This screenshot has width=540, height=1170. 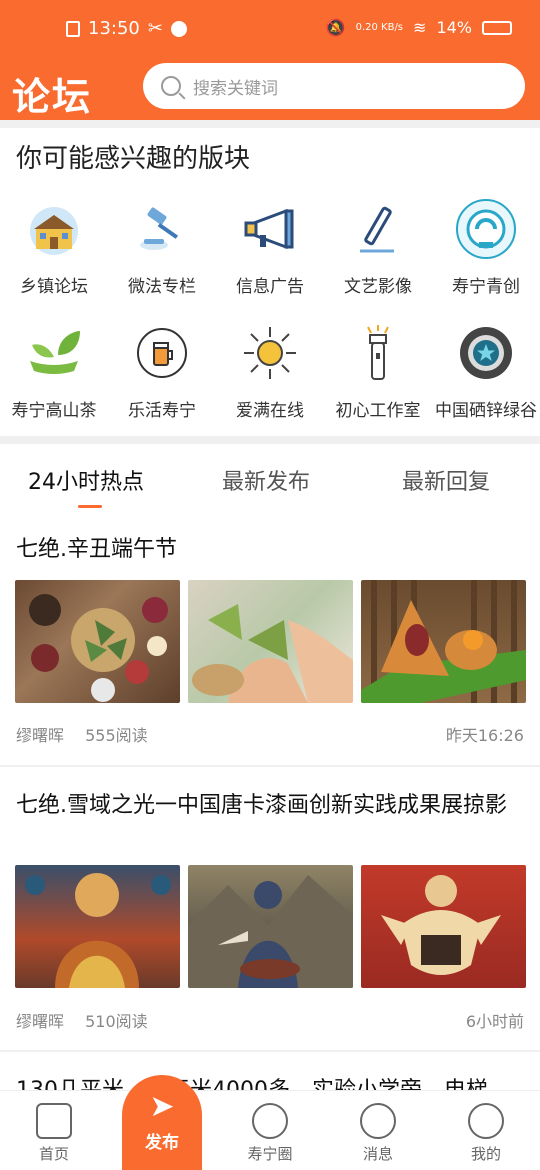 I want to click on post-meta: 缪曙晖 510阅读, so click(x=82, y=1020).